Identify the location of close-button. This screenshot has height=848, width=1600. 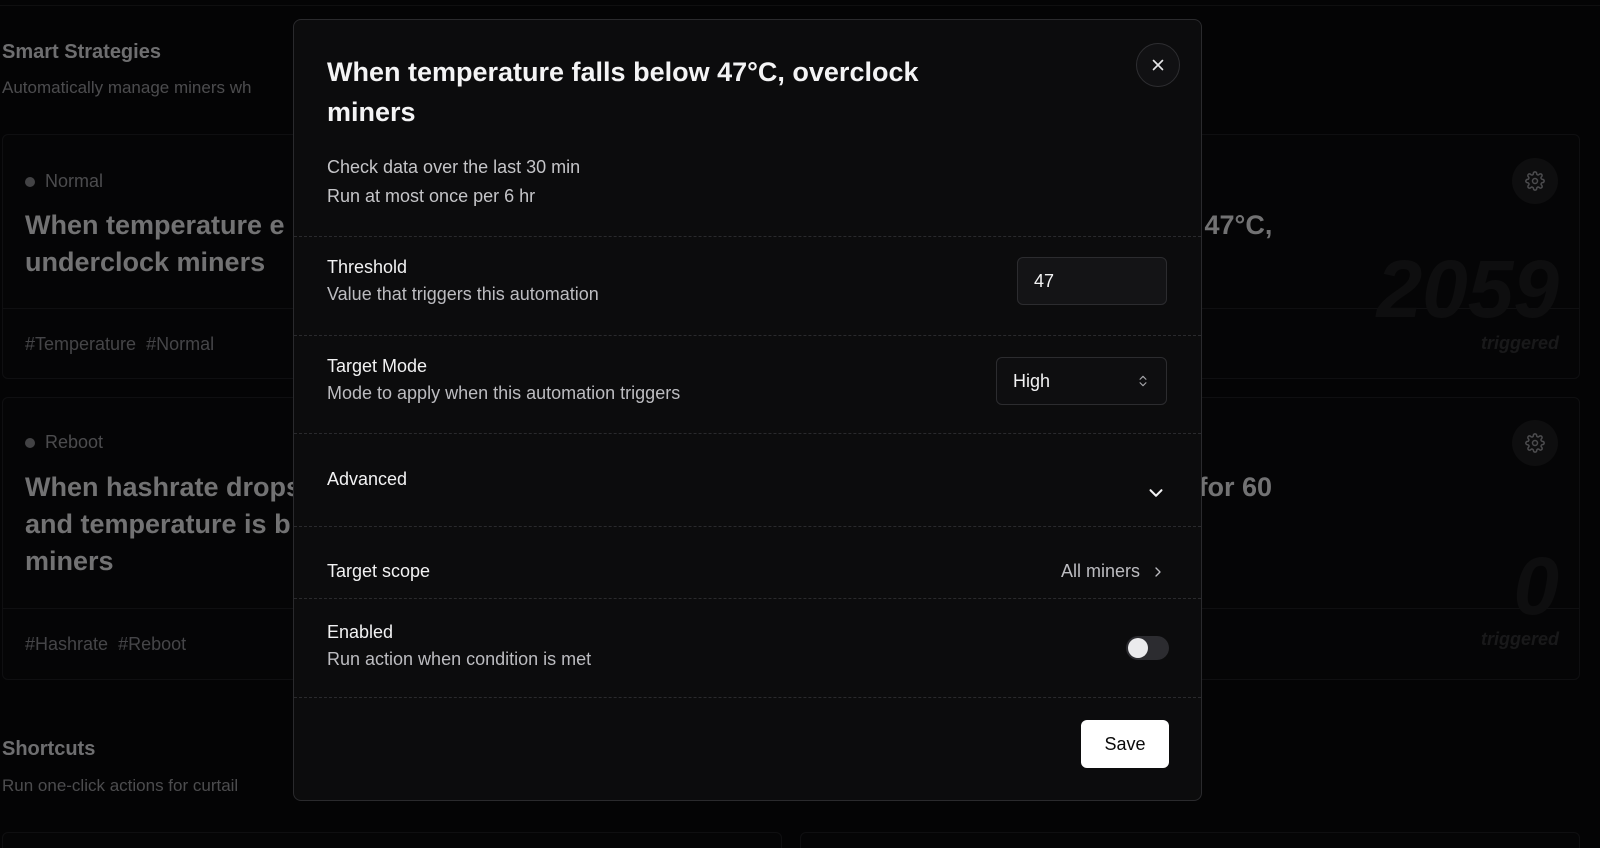
(1158, 65).